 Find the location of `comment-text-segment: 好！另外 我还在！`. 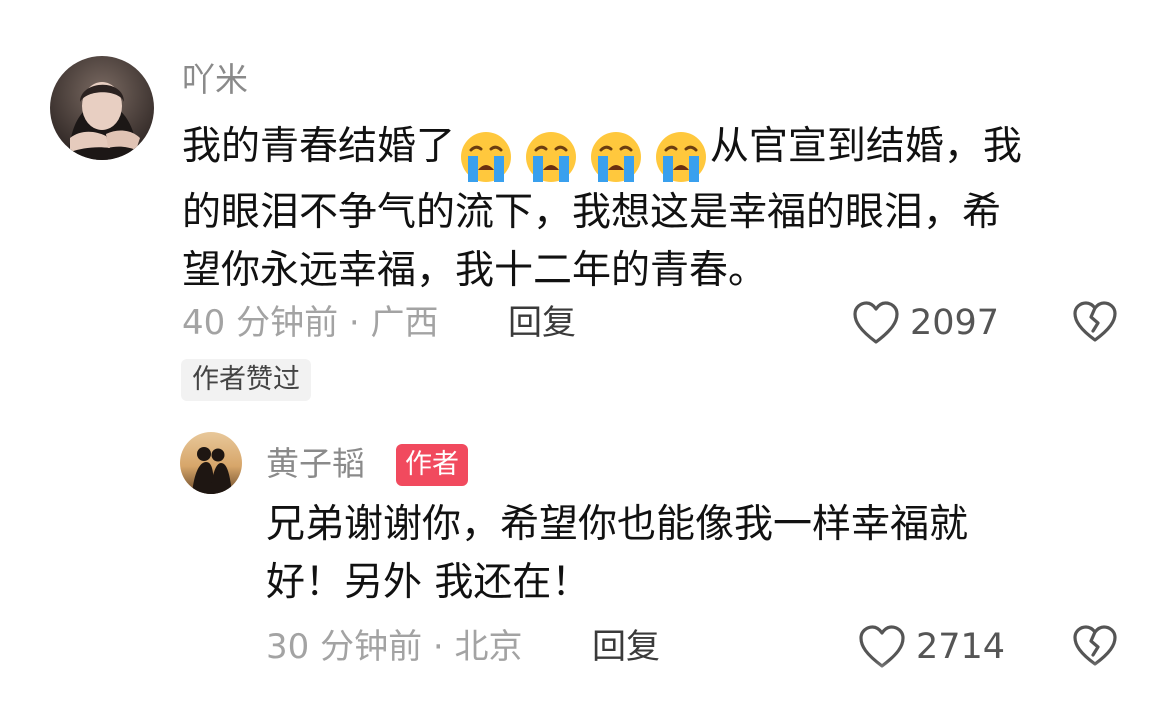

comment-text-segment: 好！另外 我还在！ is located at coordinates (428, 582).